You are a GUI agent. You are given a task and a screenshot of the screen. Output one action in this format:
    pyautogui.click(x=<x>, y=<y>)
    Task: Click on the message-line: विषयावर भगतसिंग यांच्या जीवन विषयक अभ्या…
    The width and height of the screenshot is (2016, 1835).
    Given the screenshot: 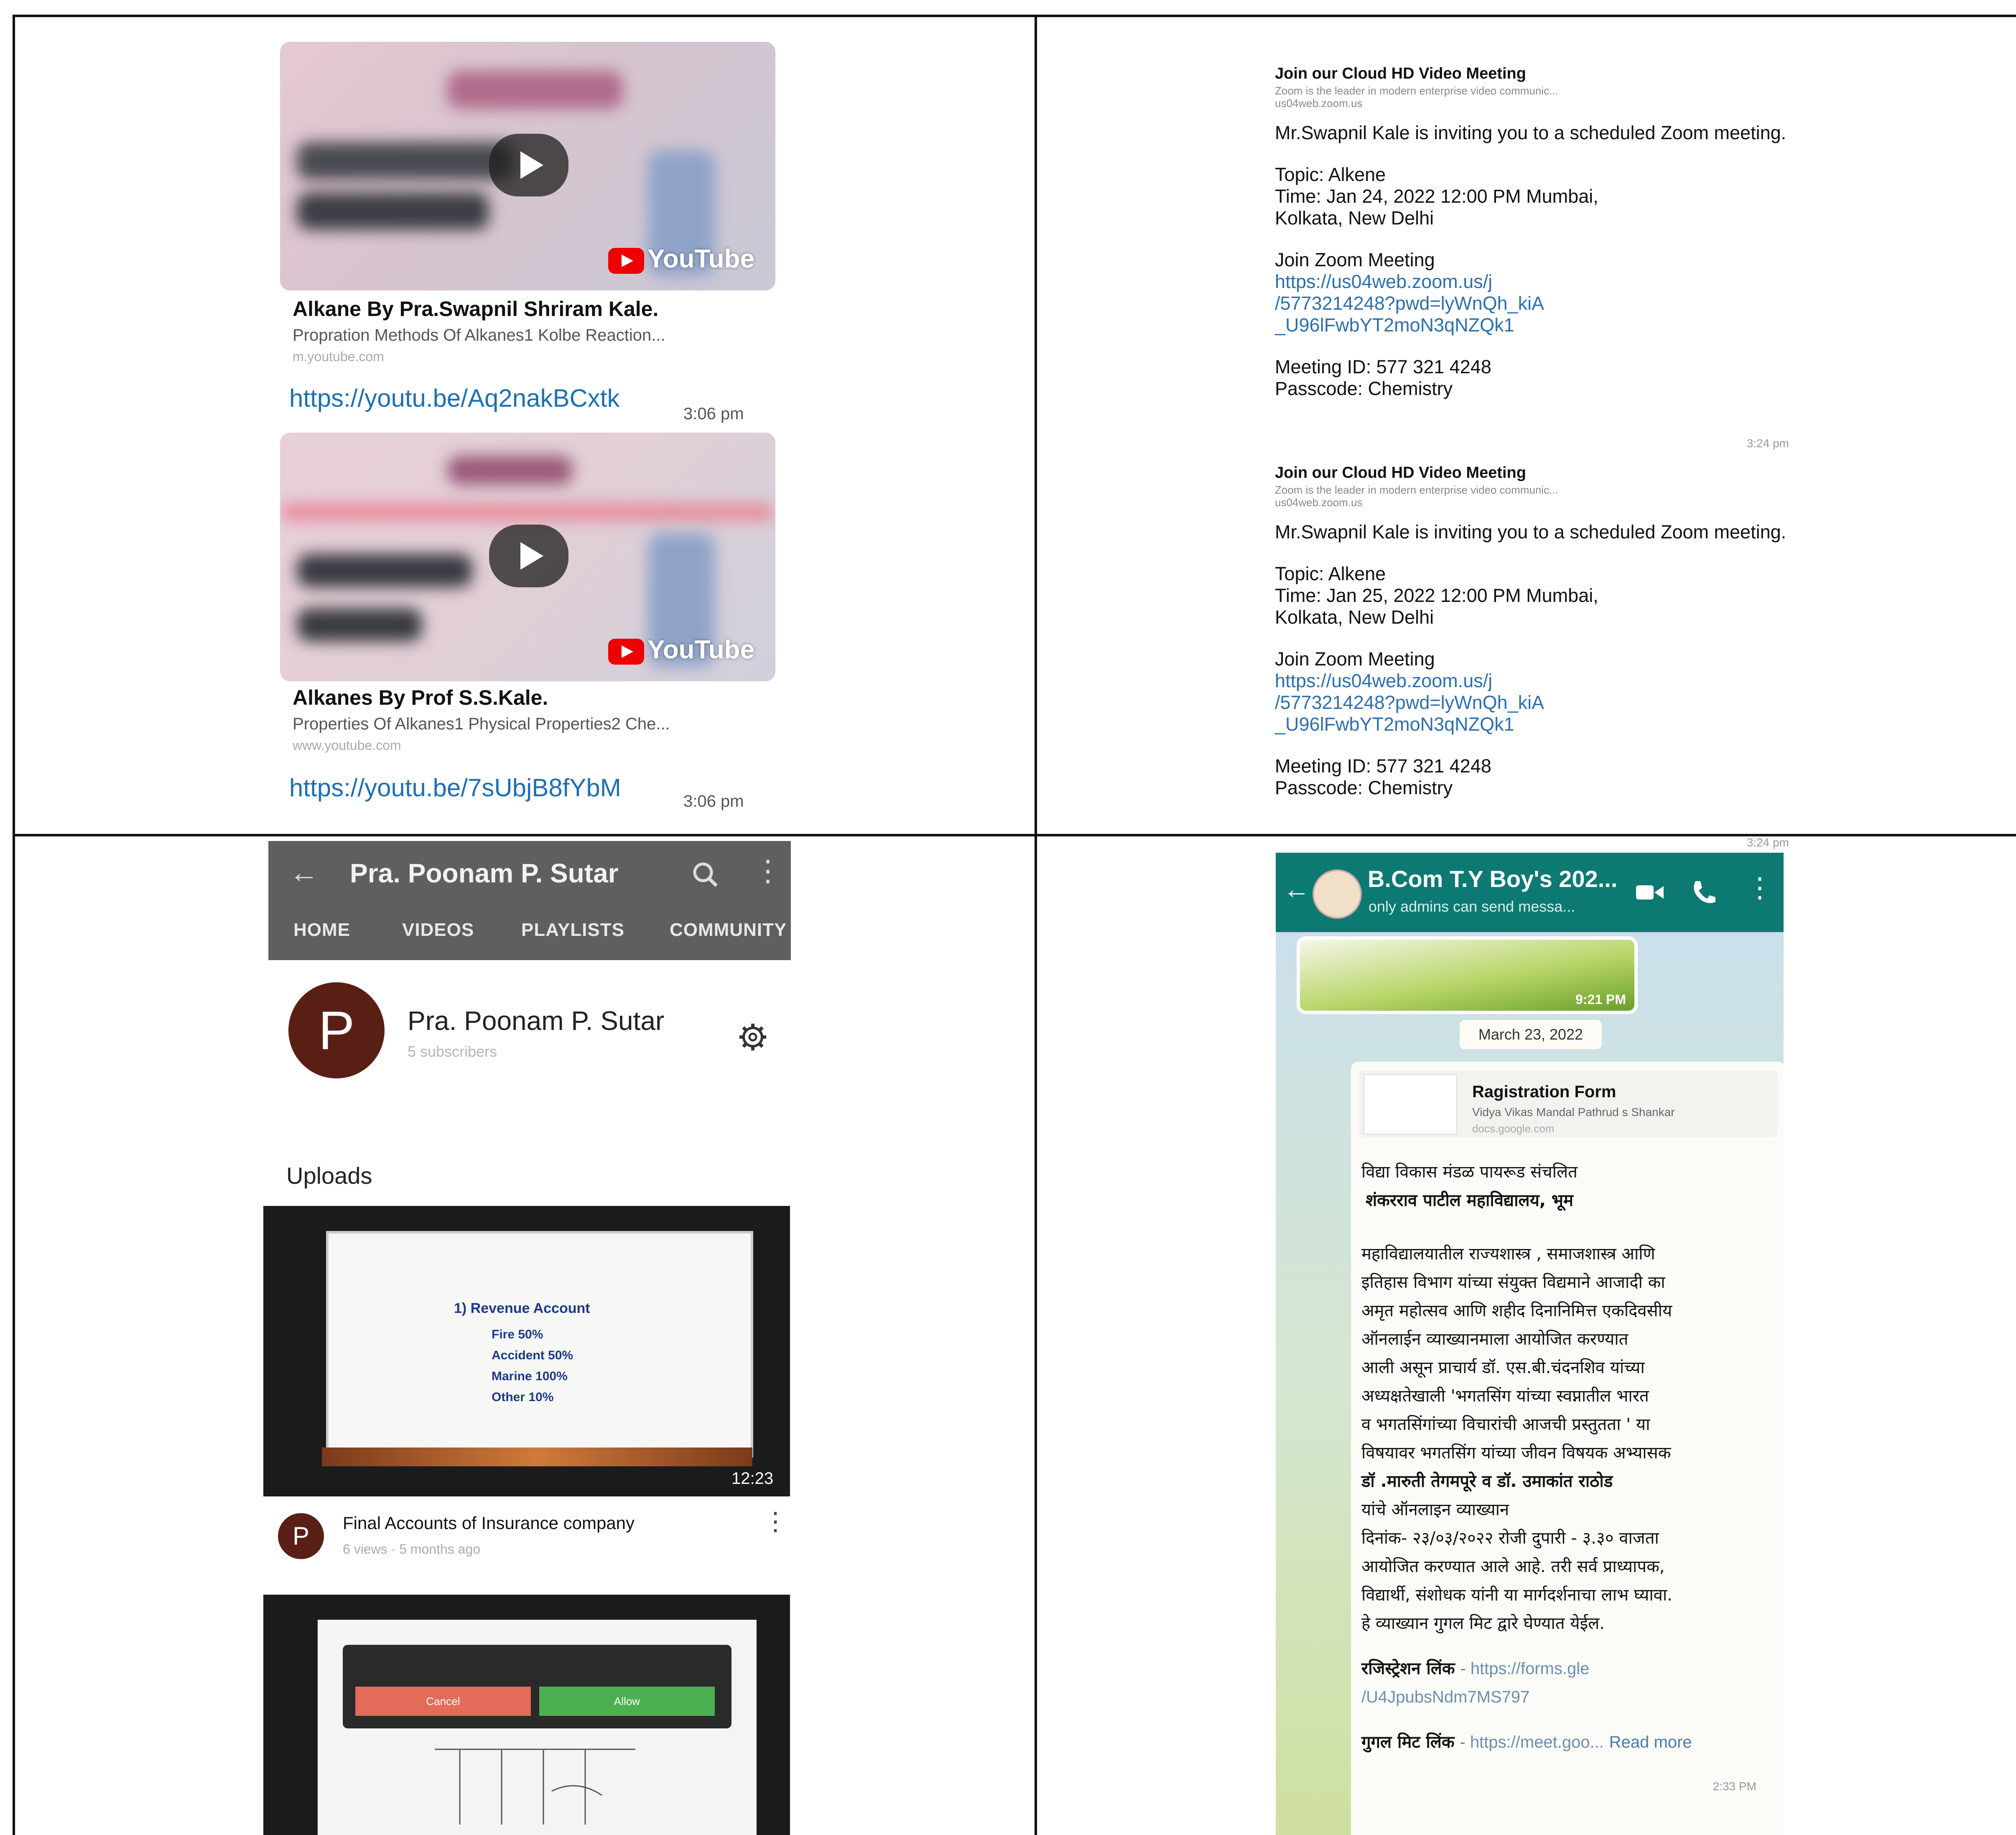 What is the action you would take?
    pyautogui.click(x=1516, y=1453)
    